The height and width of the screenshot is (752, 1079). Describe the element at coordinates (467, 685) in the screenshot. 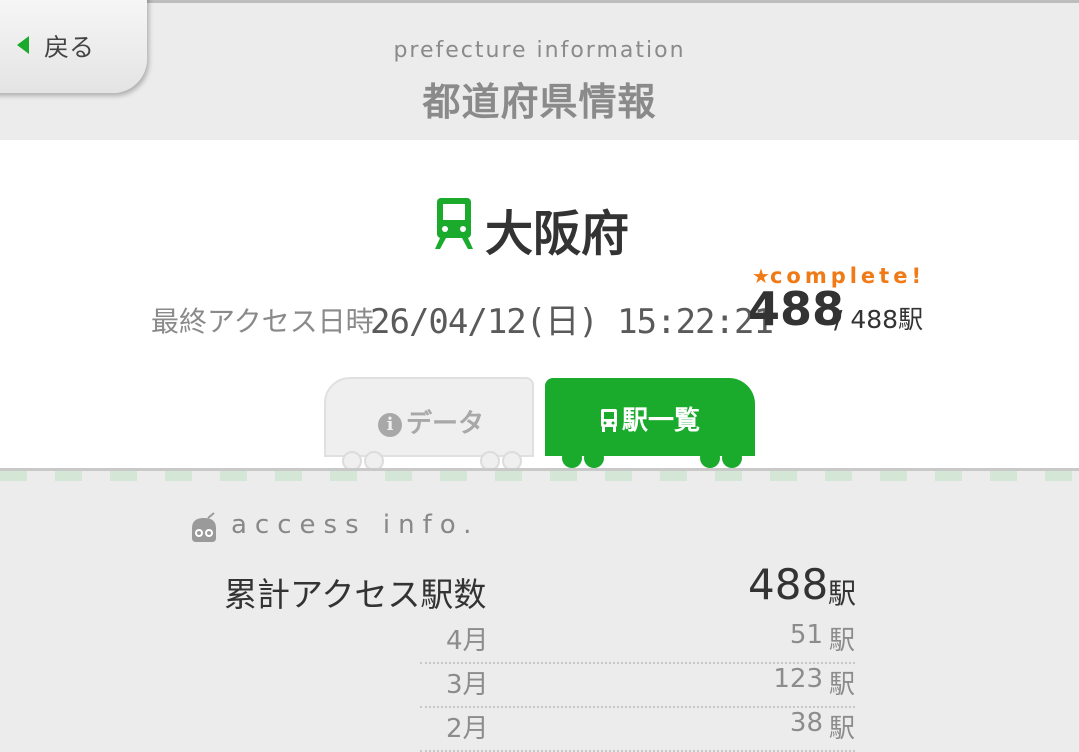

I see `month-label: 3月` at that location.